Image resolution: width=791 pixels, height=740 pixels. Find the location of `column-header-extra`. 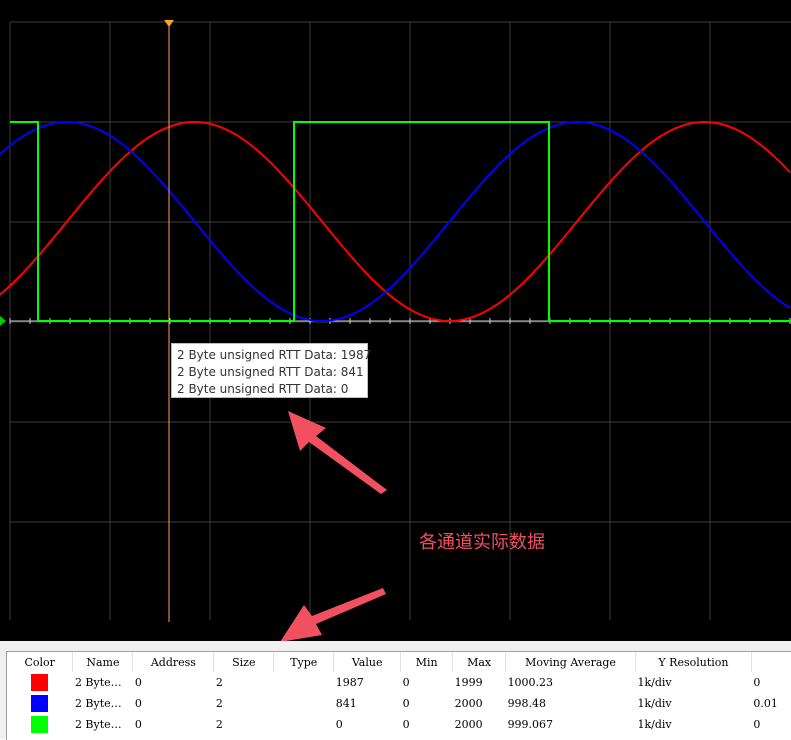

column-header-extra is located at coordinates (771, 662).